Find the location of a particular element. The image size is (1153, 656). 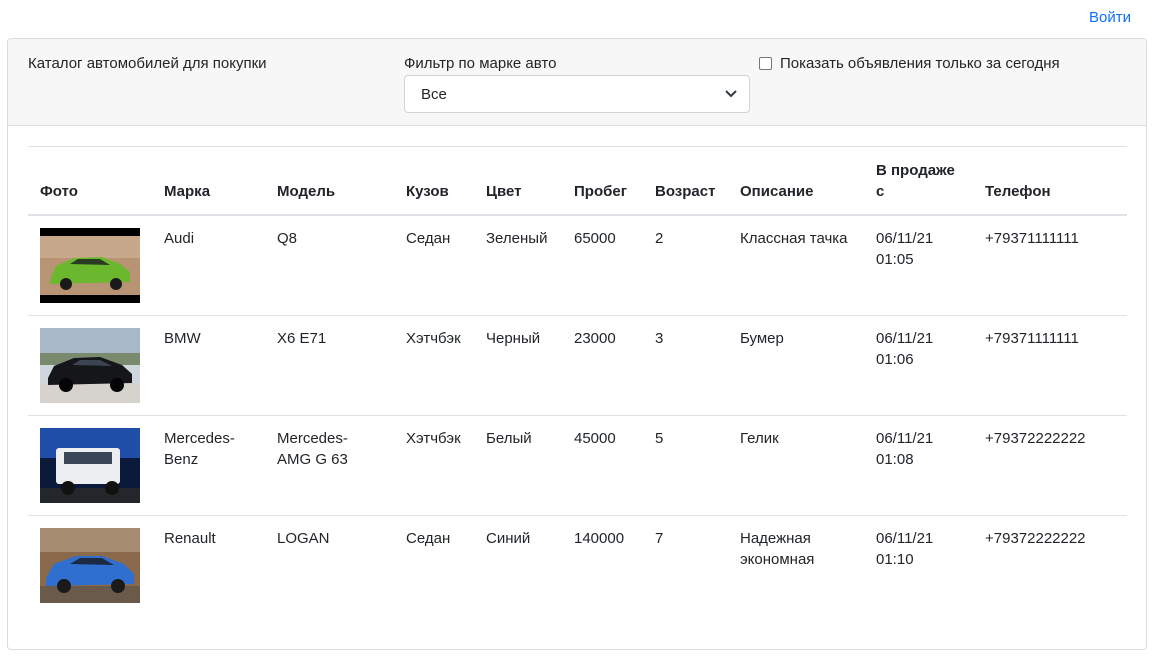

on-sale-since-cell: 06/11/21 01:06 is located at coordinates (905, 349).